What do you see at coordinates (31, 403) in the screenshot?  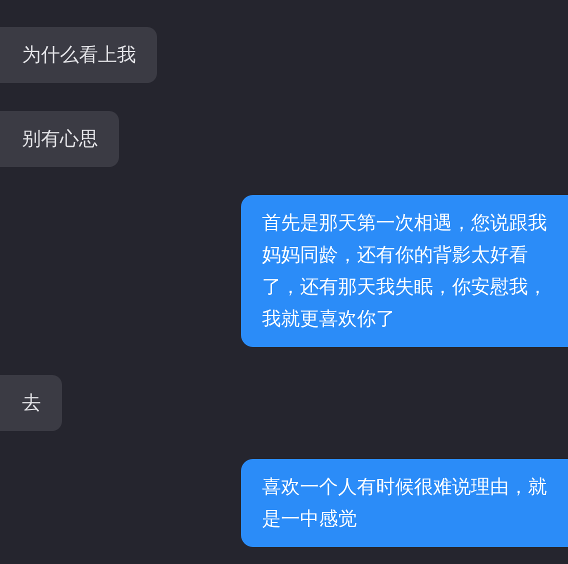 I see `received-message: 去` at bounding box center [31, 403].